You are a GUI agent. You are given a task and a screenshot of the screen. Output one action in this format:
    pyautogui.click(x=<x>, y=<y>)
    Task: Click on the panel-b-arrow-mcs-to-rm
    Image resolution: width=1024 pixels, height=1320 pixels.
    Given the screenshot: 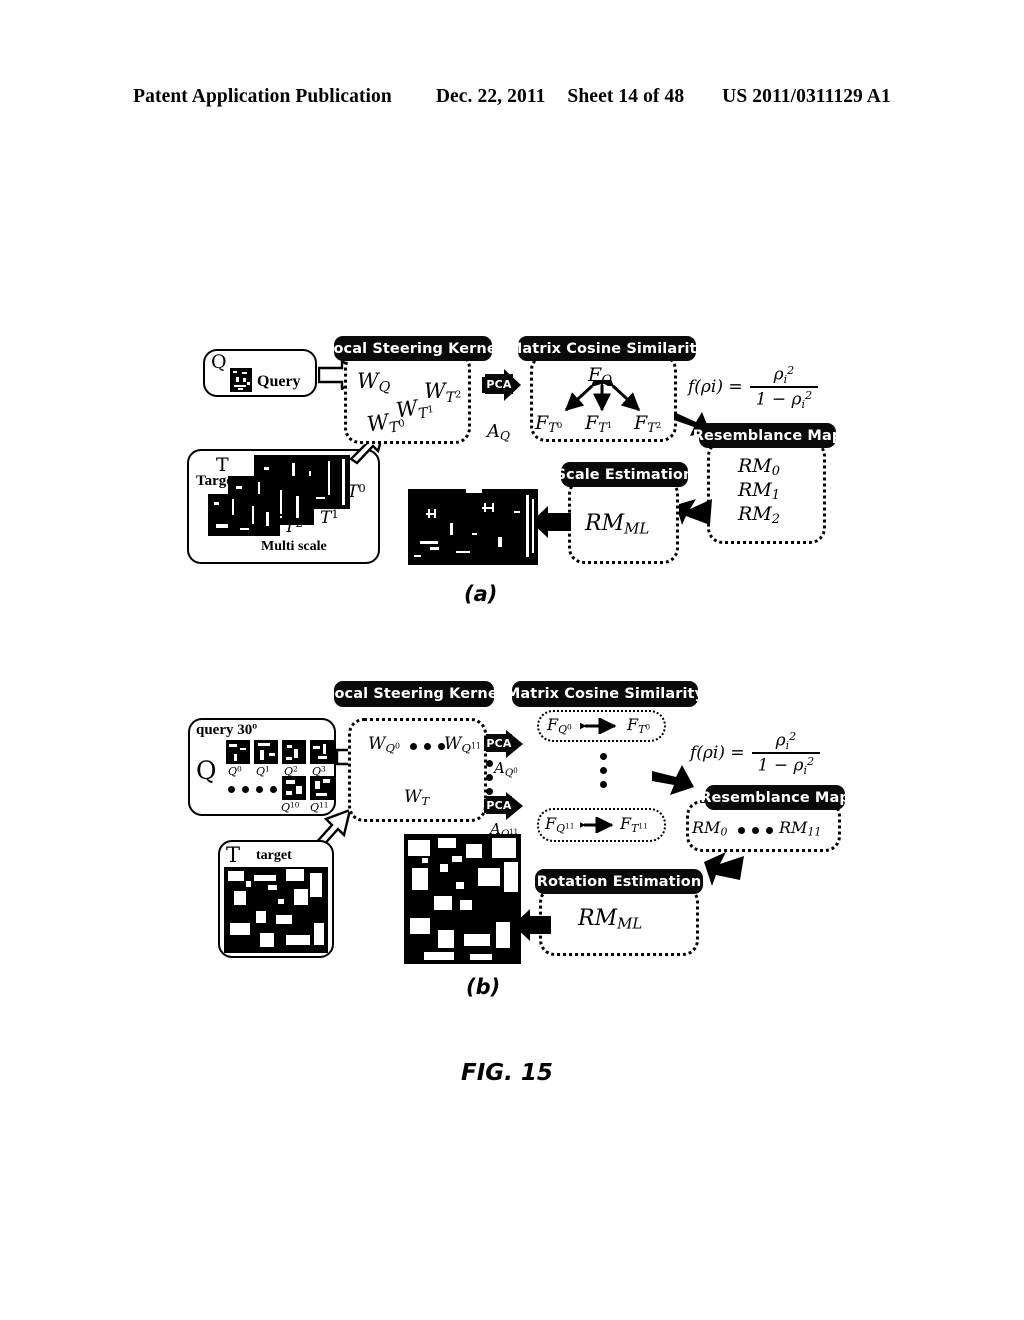 What is the action you would take?
    pyautogui.click(x=673, y=780)
    